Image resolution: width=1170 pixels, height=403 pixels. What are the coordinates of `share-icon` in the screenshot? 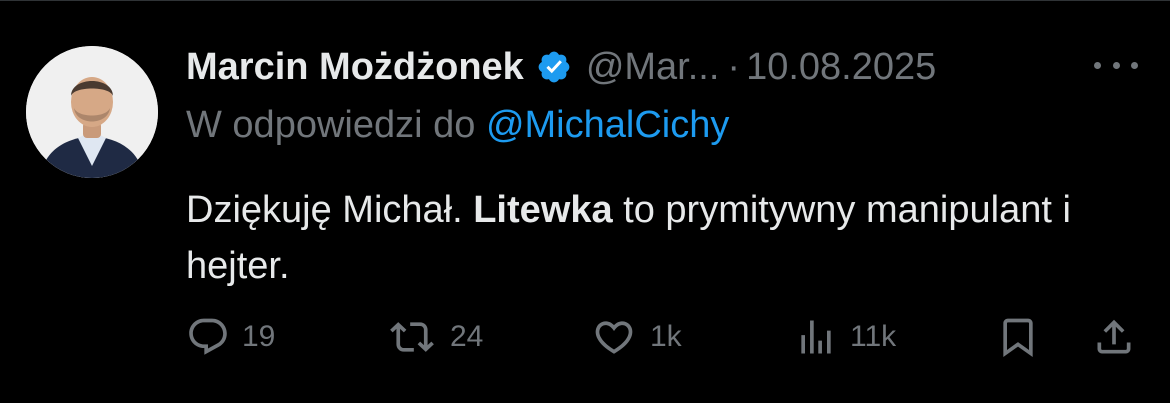 It's located at (1114, 336).